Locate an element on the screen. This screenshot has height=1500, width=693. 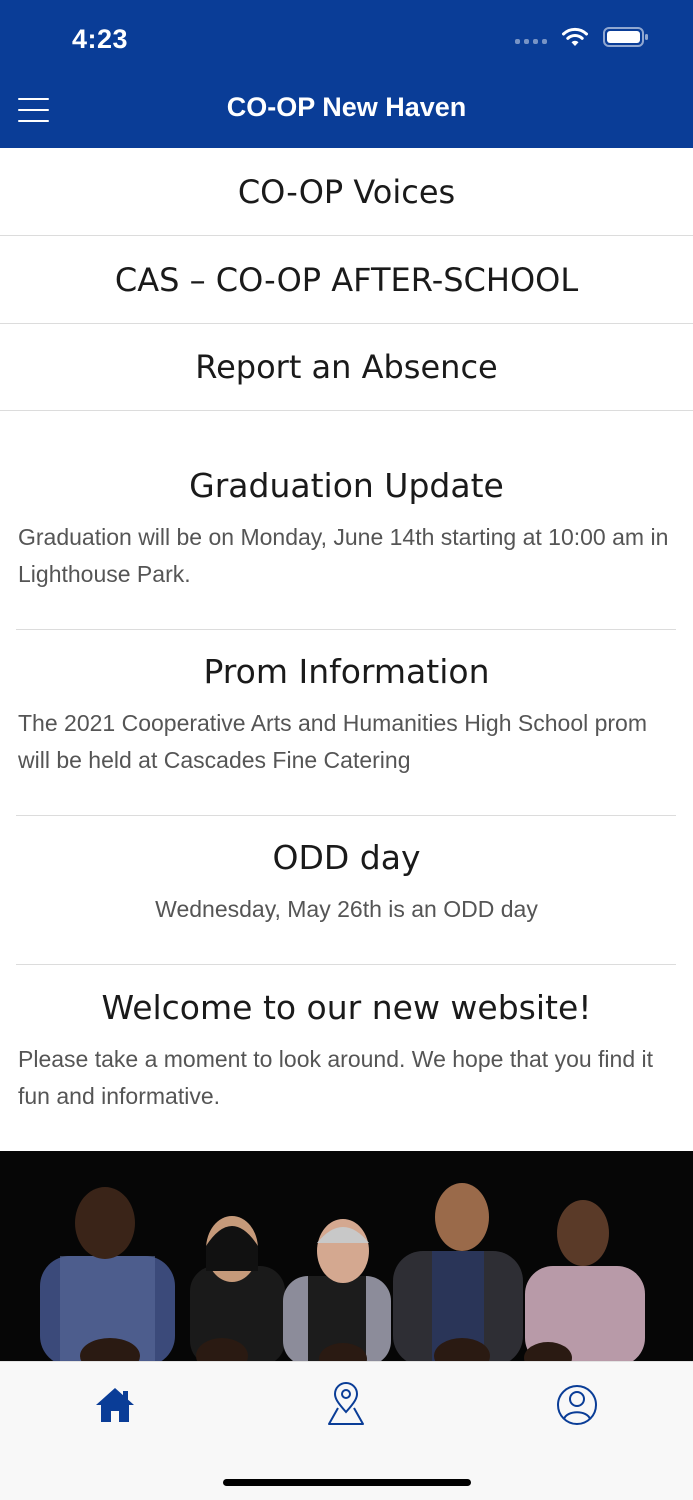
group-photo is located at coordinates (346, 1256).